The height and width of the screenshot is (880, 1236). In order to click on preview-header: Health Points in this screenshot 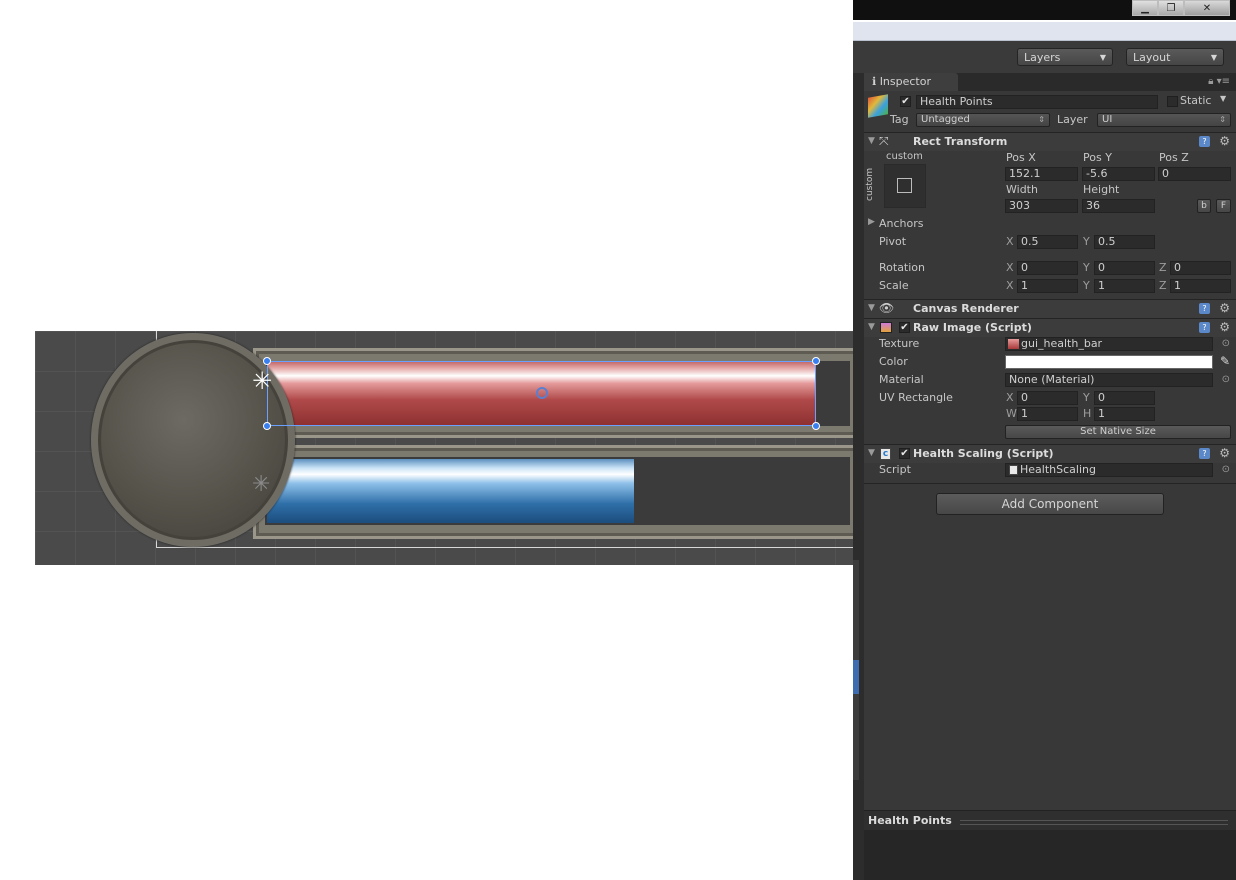, I will do `click(1050, 820)`.